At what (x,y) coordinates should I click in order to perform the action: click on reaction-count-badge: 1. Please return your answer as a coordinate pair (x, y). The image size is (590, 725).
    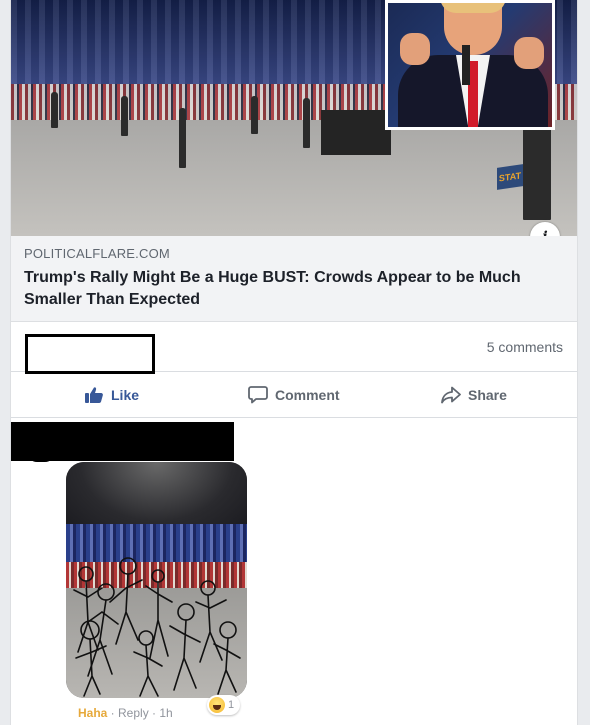
    Looking at the image, I should click on (224, 705).